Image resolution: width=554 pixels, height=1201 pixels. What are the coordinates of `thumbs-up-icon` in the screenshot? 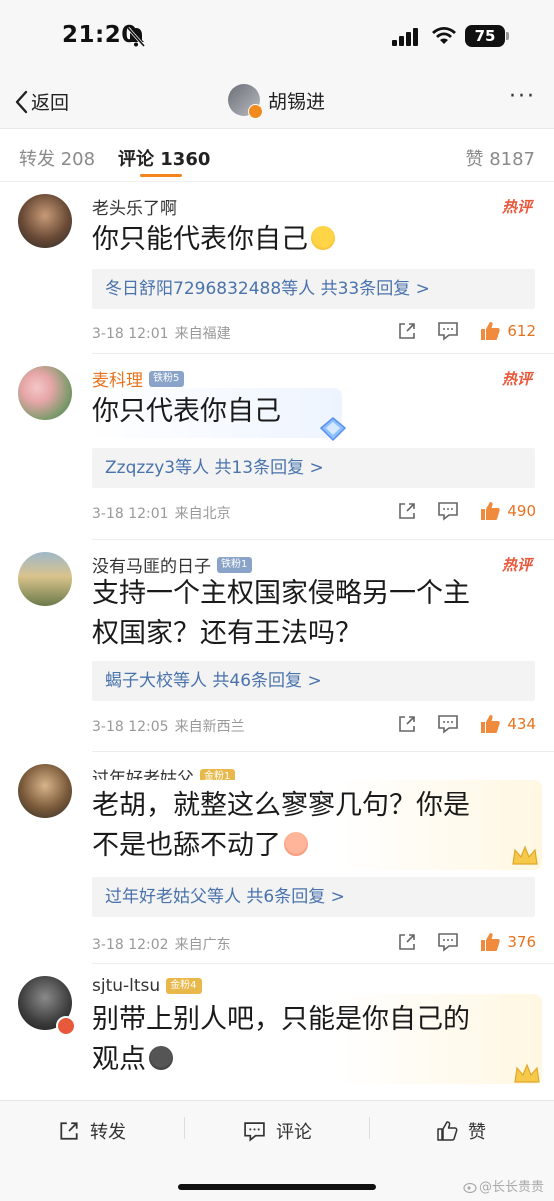 It's located at (447, 1131).